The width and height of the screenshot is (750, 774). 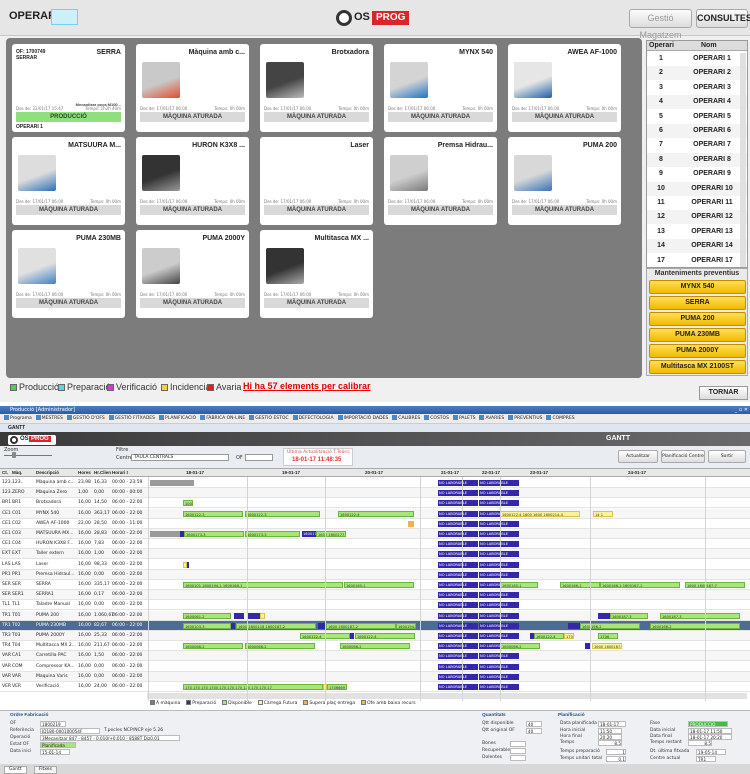 I want to click on menu-item: PLANIFICACIÓ, so click(x=177, y=418).